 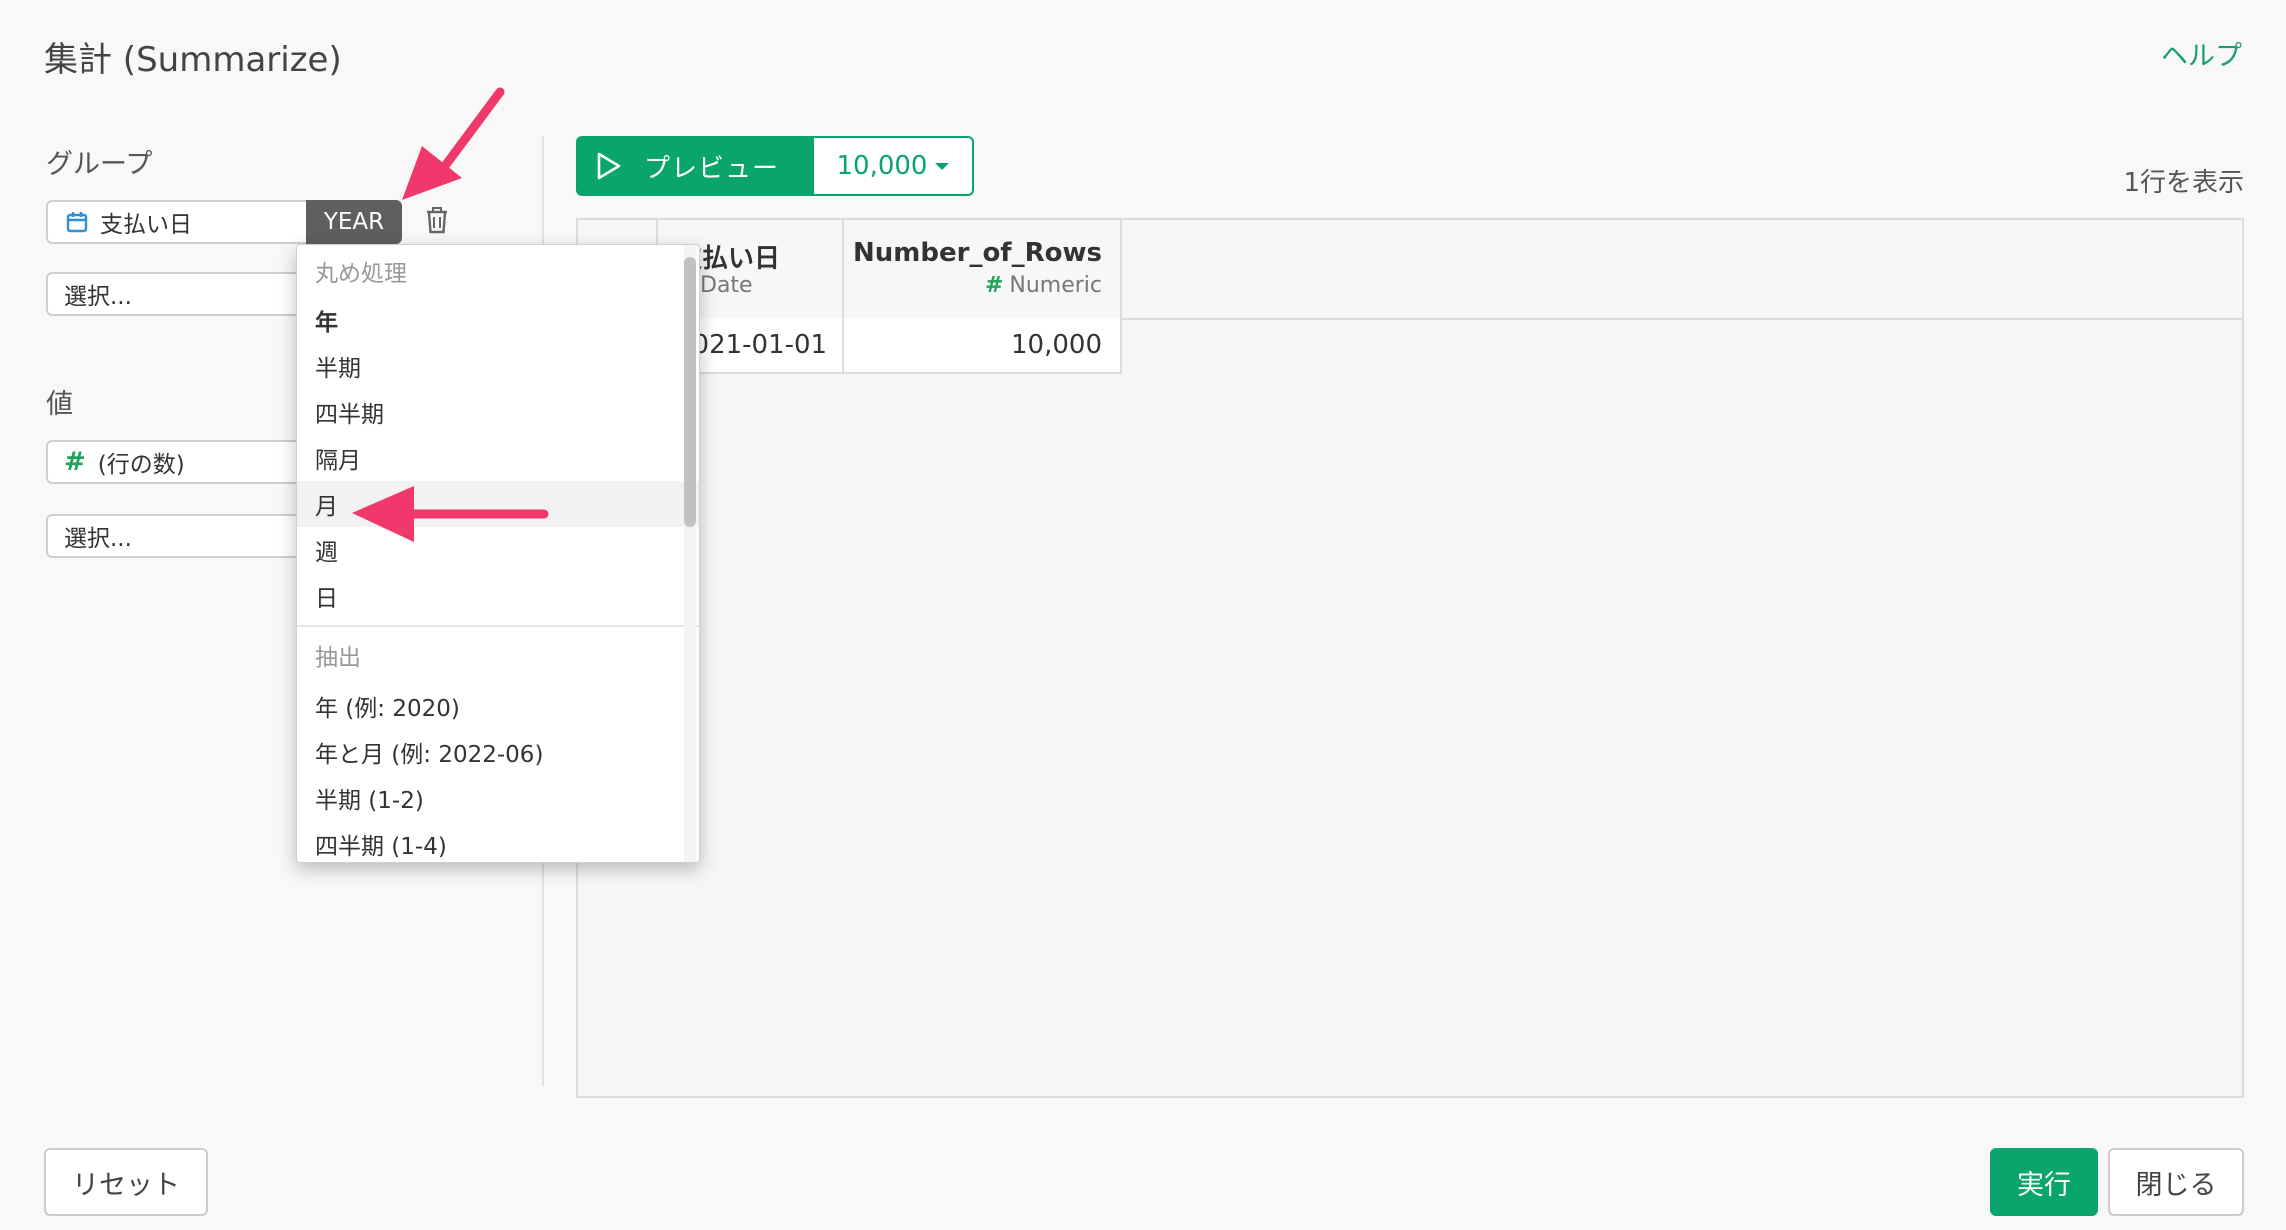 I want to click on rounding-dropdown-button: YEAR, so click(x=354, y=222).